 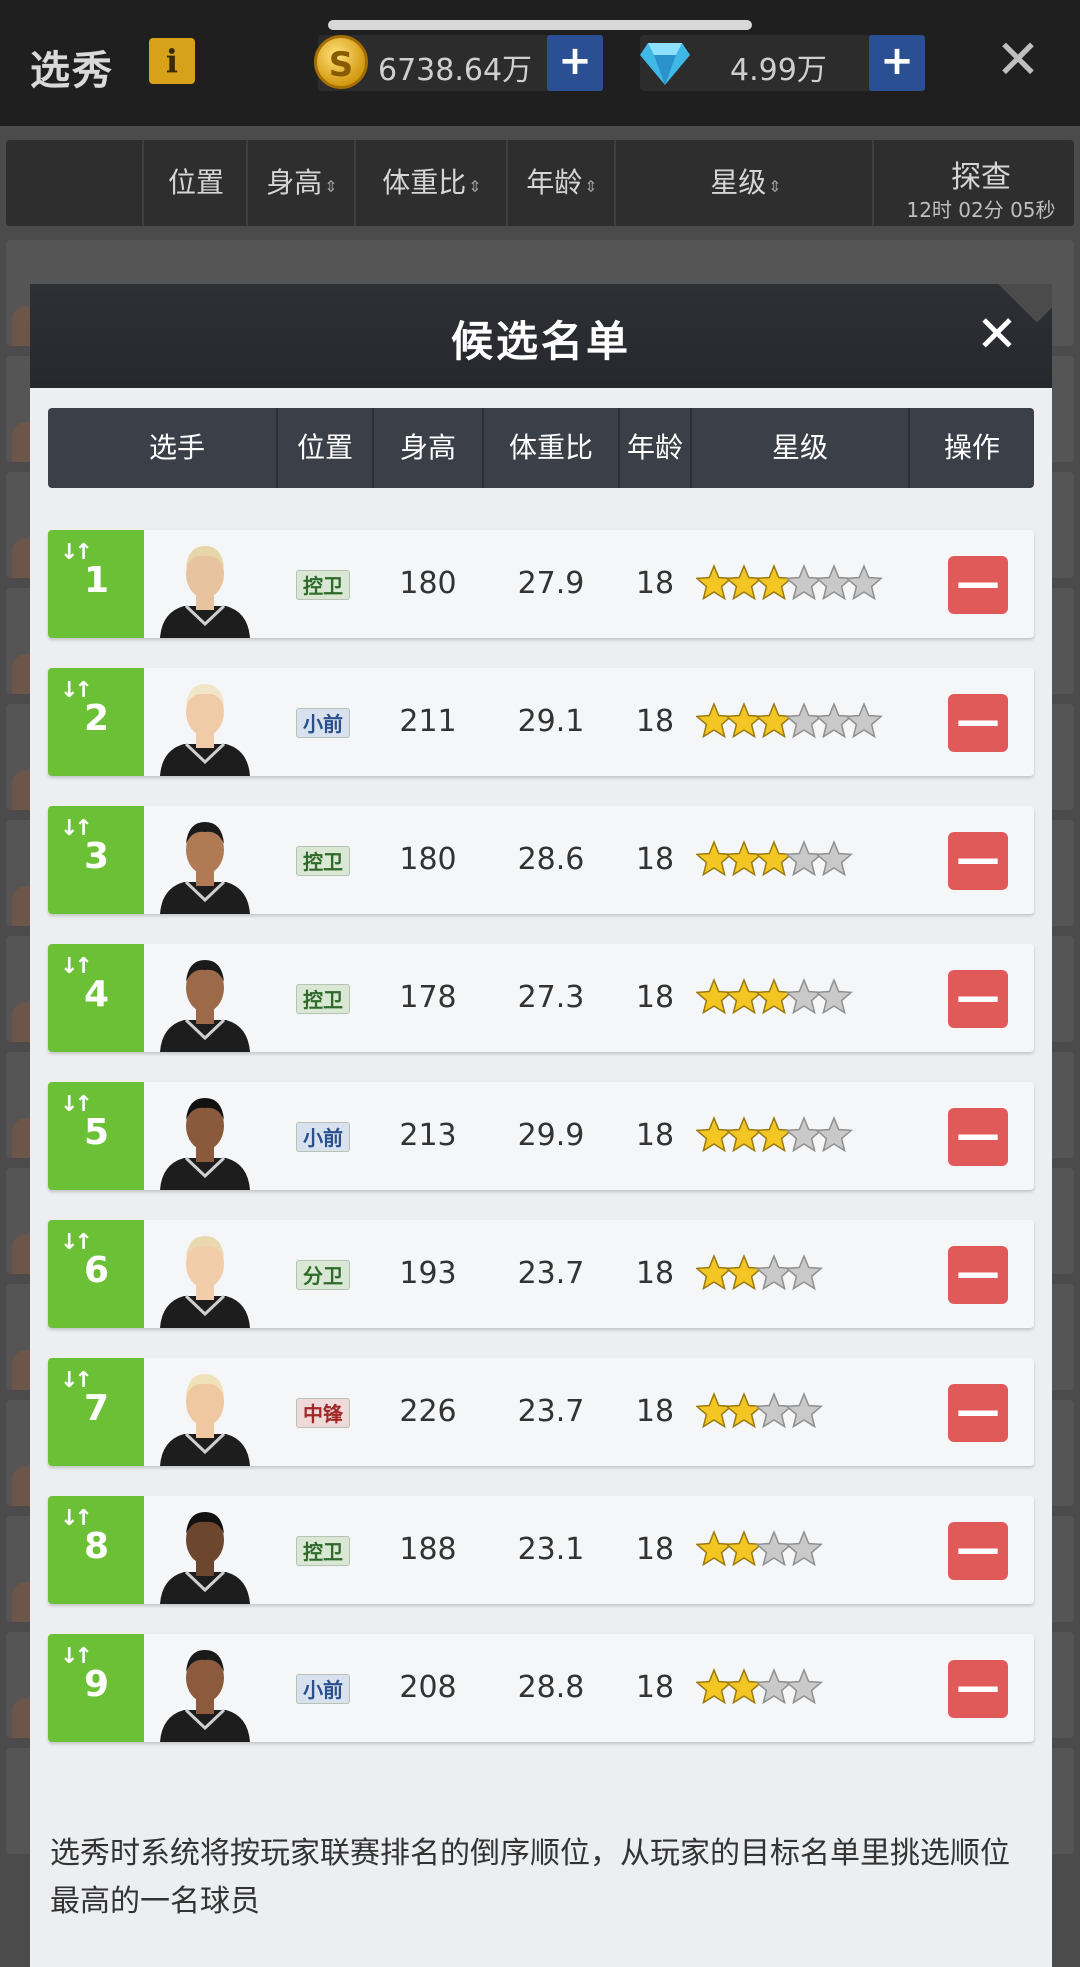 What do you see at coordinates (96, 1274) in the screenshot?
I see `reorder-handle: ↓↑ 6` at bounding box center [96, 1274].